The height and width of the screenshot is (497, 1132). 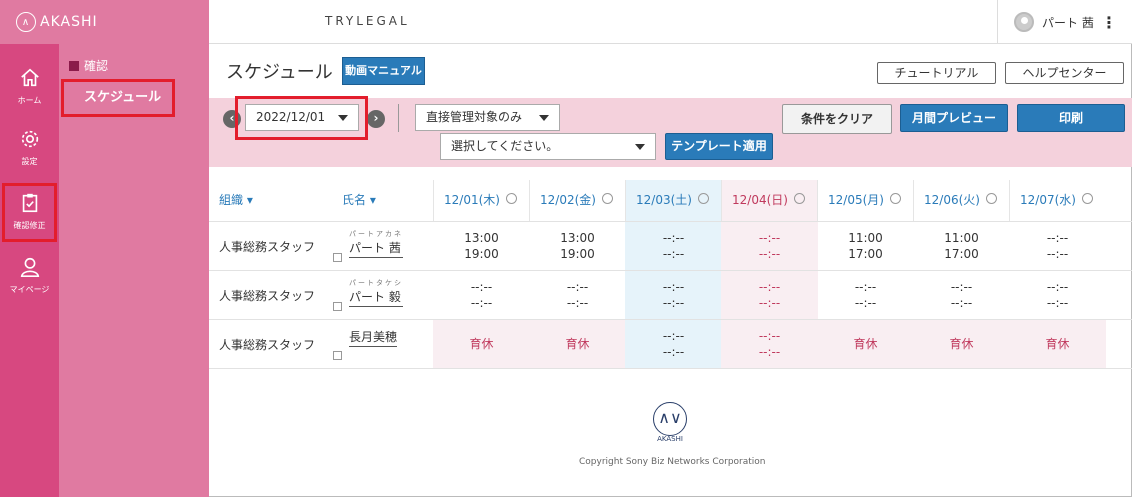 I want to click on person-icon, so click(x=29, y=267).